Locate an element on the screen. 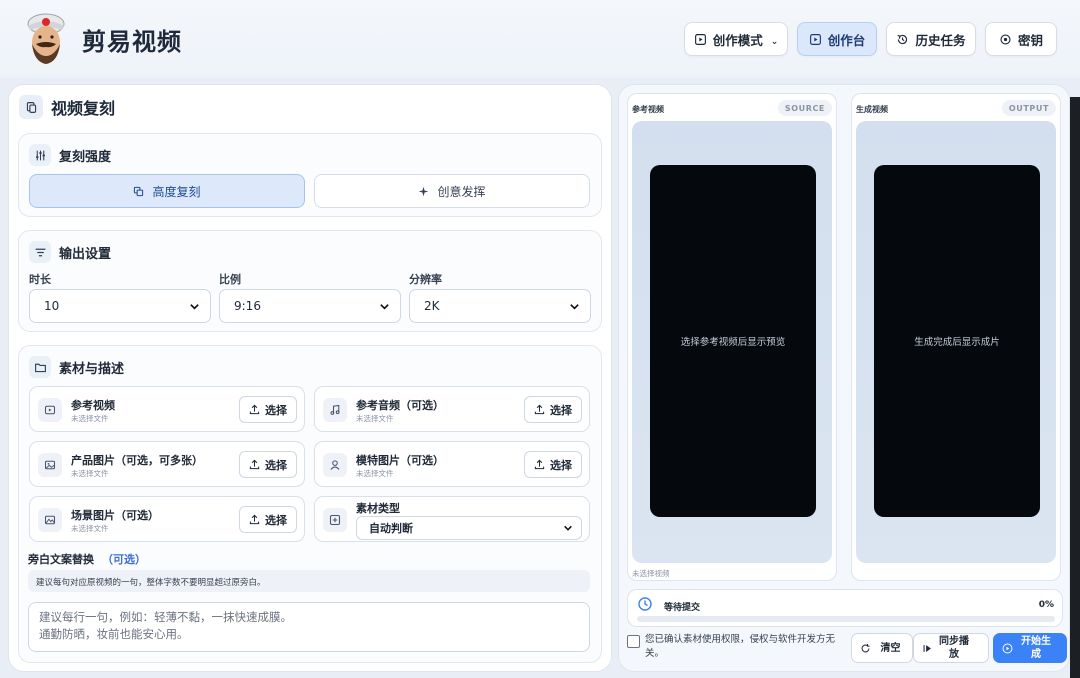 The width and height of the screenshot is (1080, 678). nav-create-mode-label: 创作模式 is located at coordinates (737, 40).